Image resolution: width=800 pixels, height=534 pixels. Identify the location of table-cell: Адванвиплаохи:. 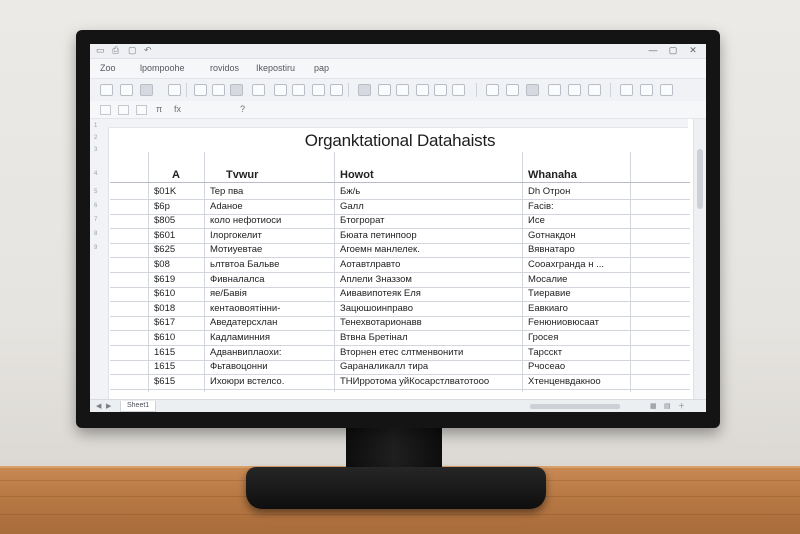
(270, 353).